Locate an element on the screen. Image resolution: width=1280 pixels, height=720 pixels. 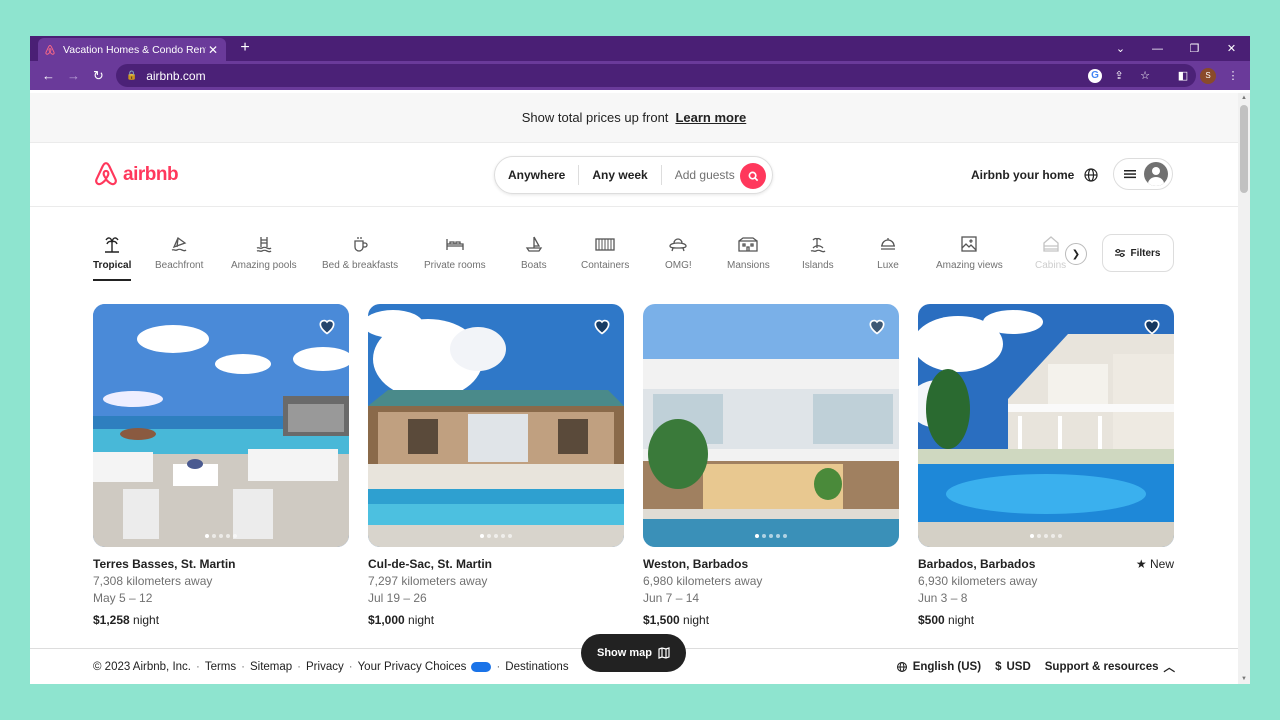
scroll-up-icon: ▲ is located at coordinates (1244, 98).